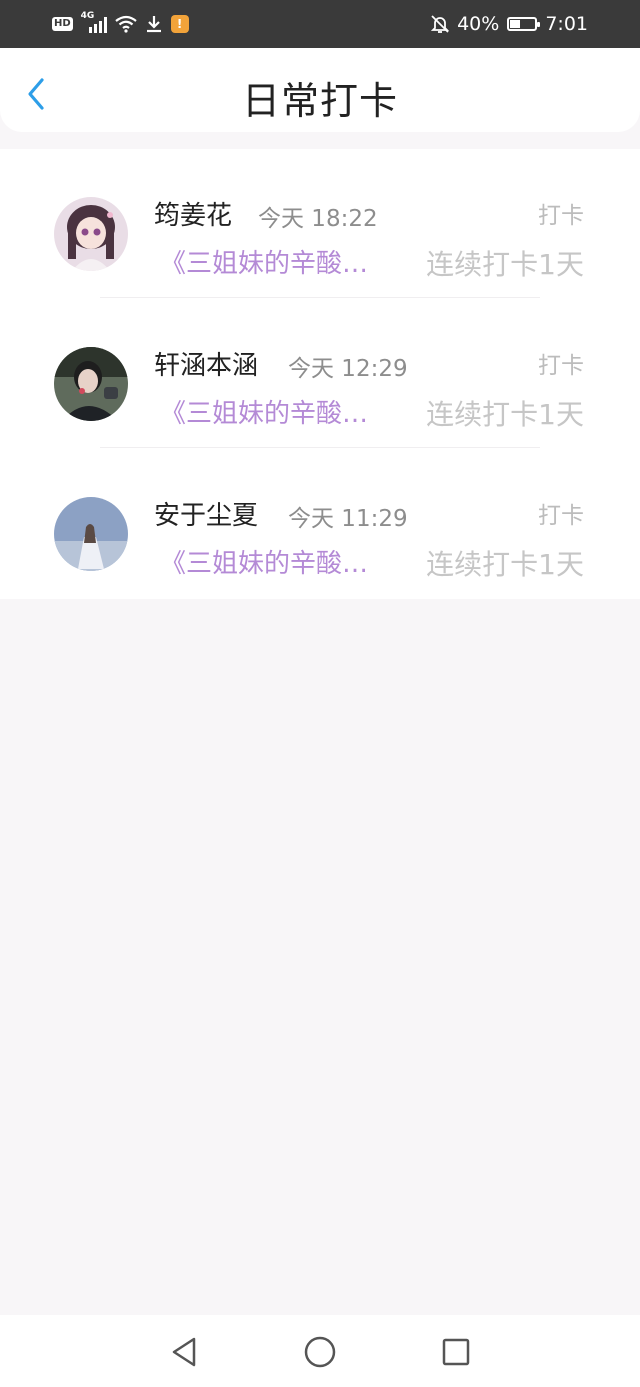  Describe the element at coordinates (566, 24) in the screenshot. I see `clock: 7:01` at that location.